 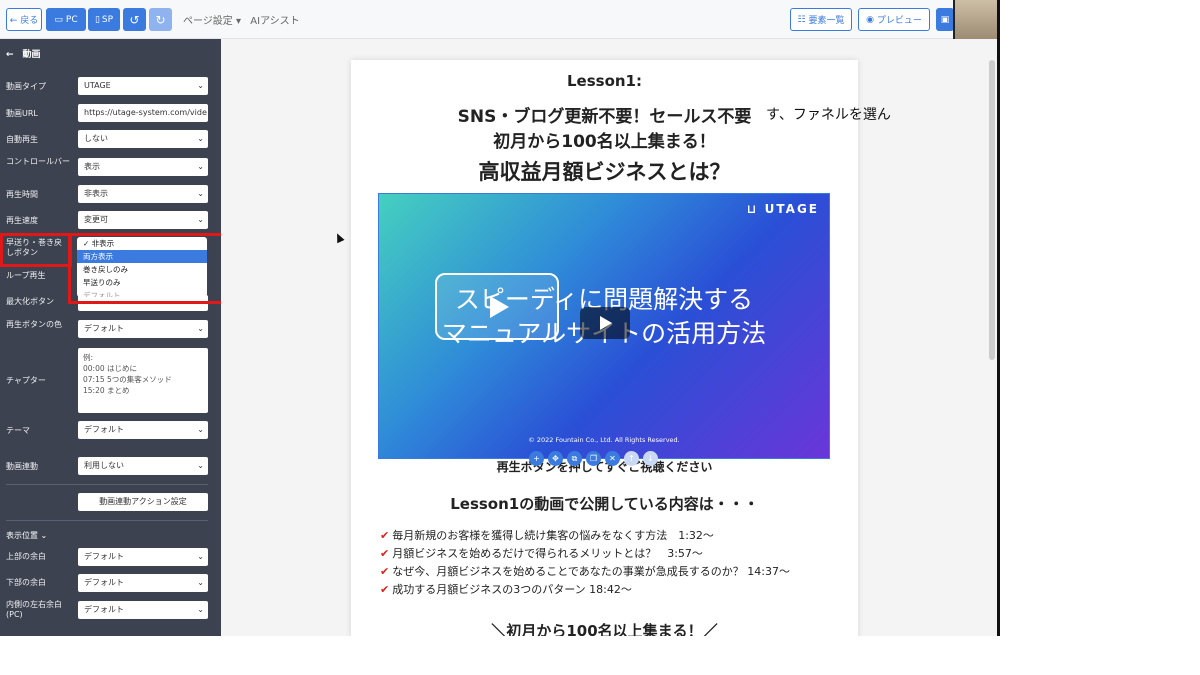 What do you see at coordinates (26, 275) in the screenshot?
I see `loop-label: ループ再生` at bounding box center [26, 275].